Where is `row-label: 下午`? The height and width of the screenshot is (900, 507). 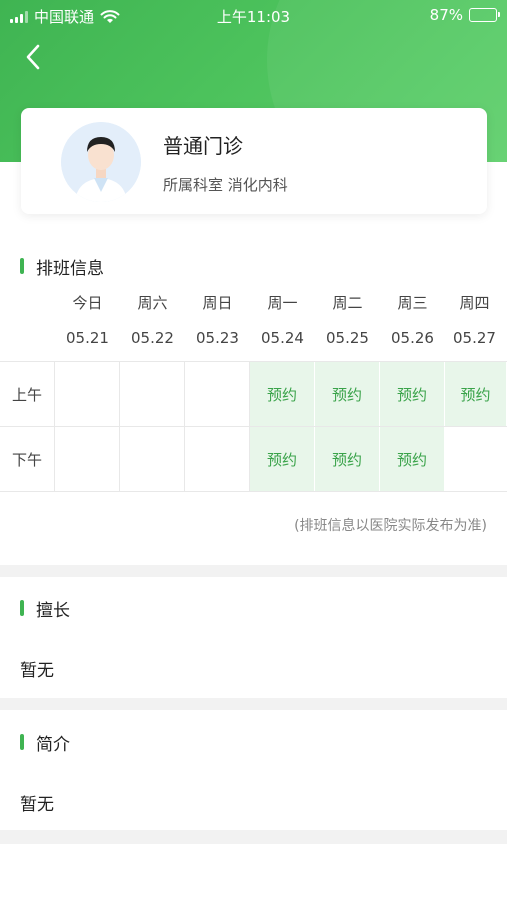 row-label: 下午 is located at coordinates (27, 459).